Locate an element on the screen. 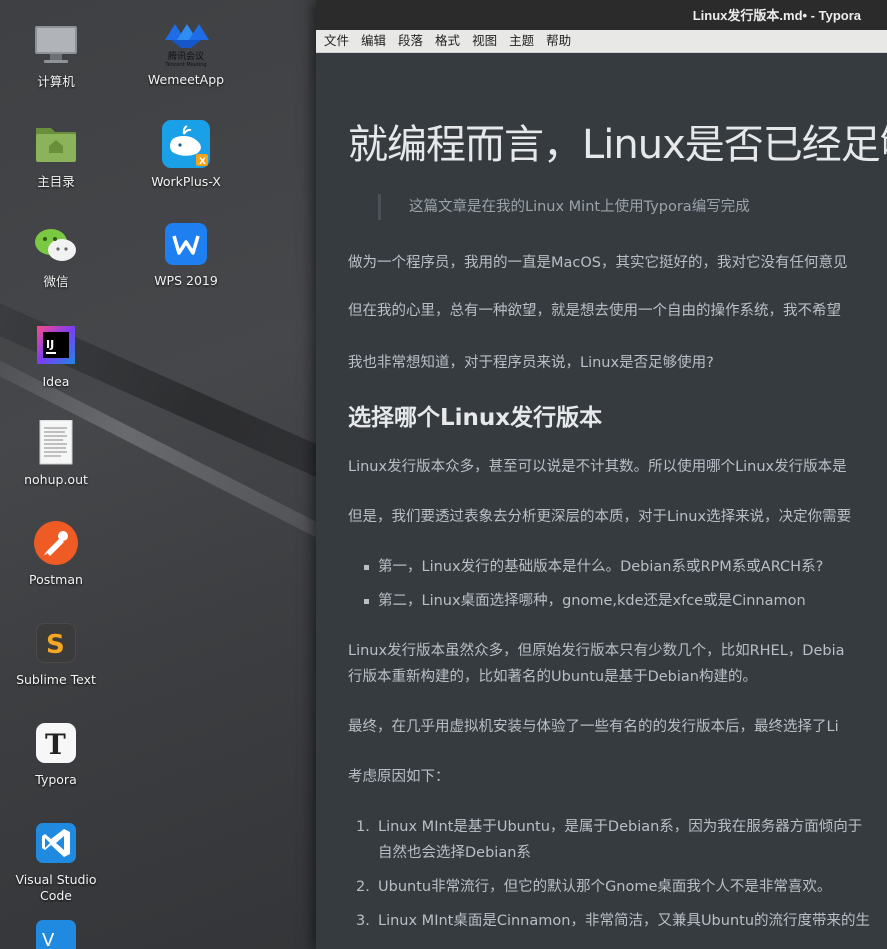 This screenshot has width=887, height=949. menu-help: 帮助 is located at coordinates (558, 41).